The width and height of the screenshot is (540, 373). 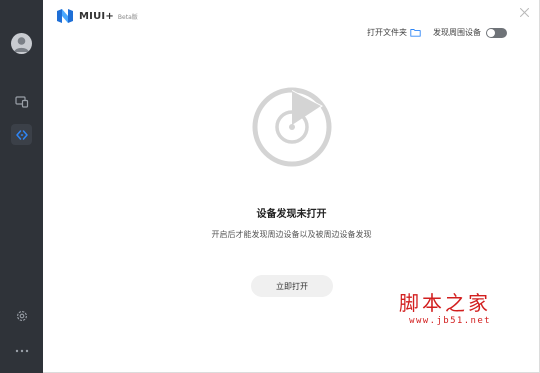 What do you see at coordinates (127, 17) in the screenshot?
I see `beta-badge: Beta版` at bounding box center [127, 17].